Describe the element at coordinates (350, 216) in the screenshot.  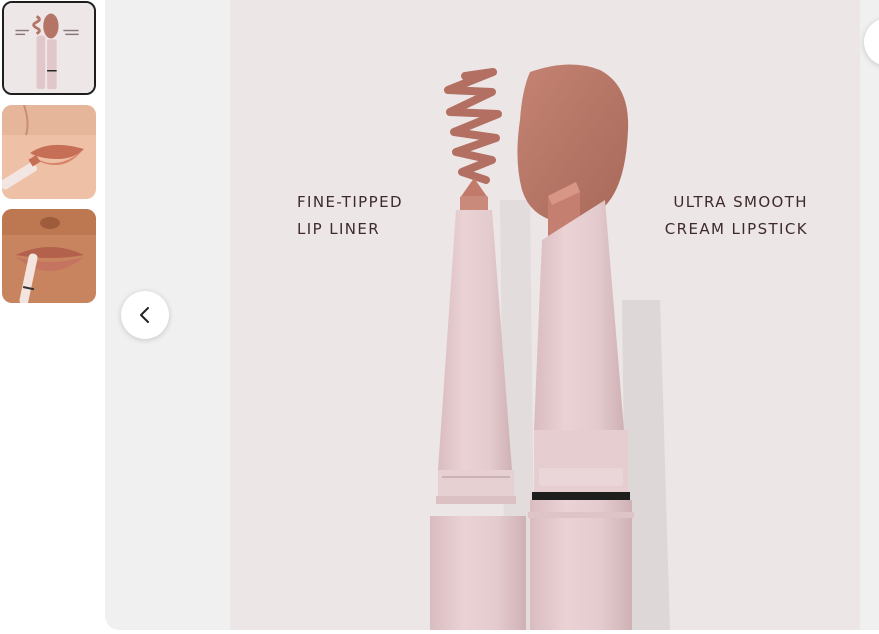
I see `liner-caption: FINE-TIPPED LIP LINER` at that location.